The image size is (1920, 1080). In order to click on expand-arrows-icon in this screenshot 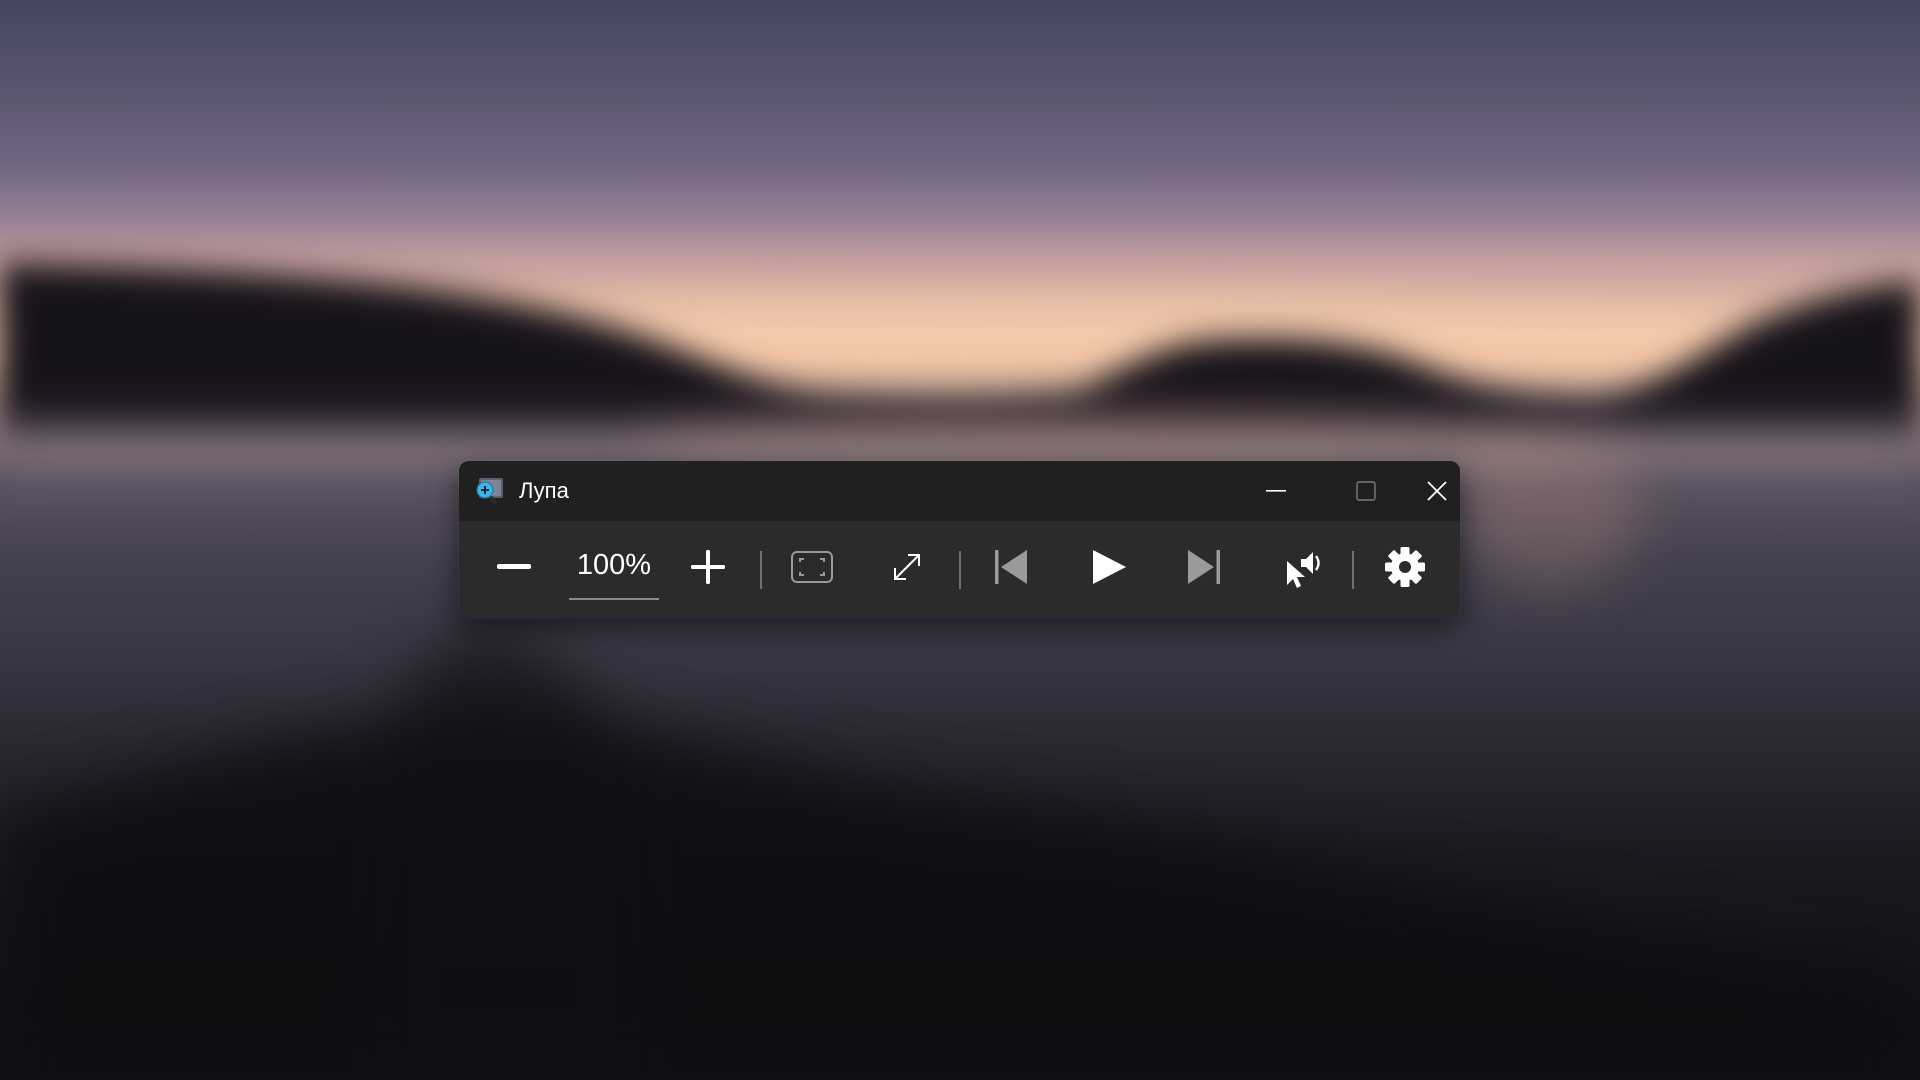, I will do `click(907, 567)`.